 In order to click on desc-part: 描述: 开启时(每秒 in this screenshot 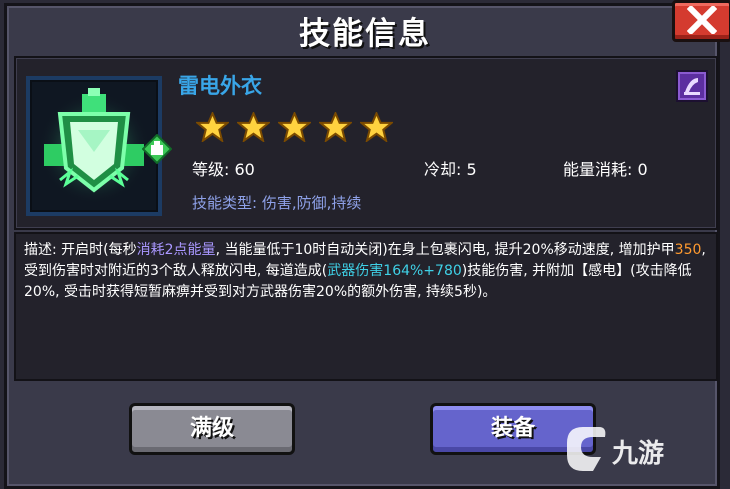, I will do `click(80, 250)`.